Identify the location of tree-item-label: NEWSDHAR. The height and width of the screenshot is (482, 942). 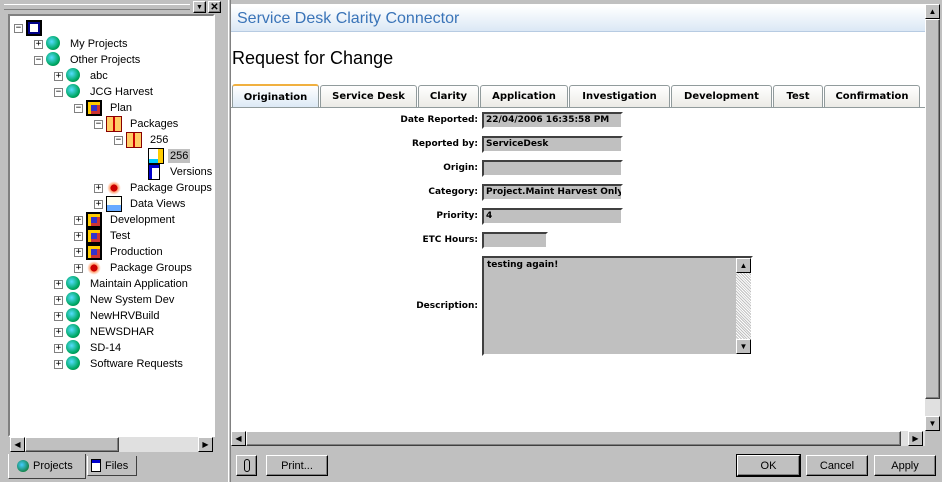
(122, 332).